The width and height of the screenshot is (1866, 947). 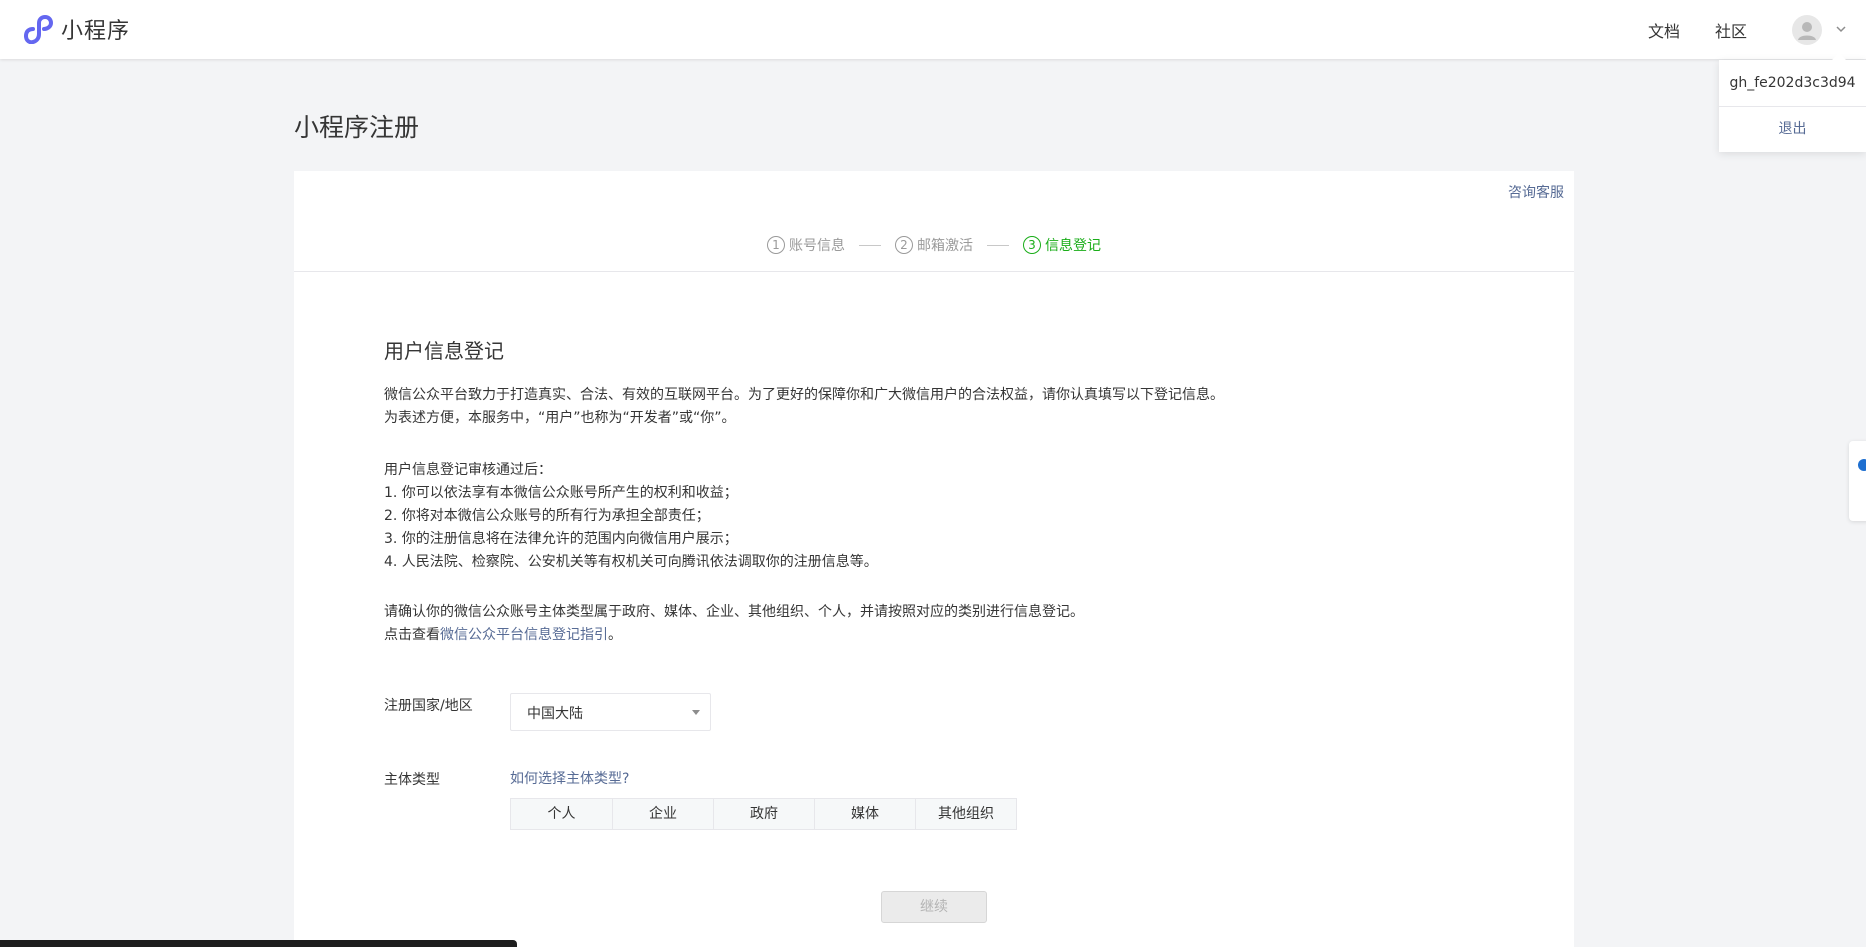 What do you see at coordinates (412, 635) in the screenshot?
I see `guide-prefix: 点击查看` at bounding box center [412, 635].